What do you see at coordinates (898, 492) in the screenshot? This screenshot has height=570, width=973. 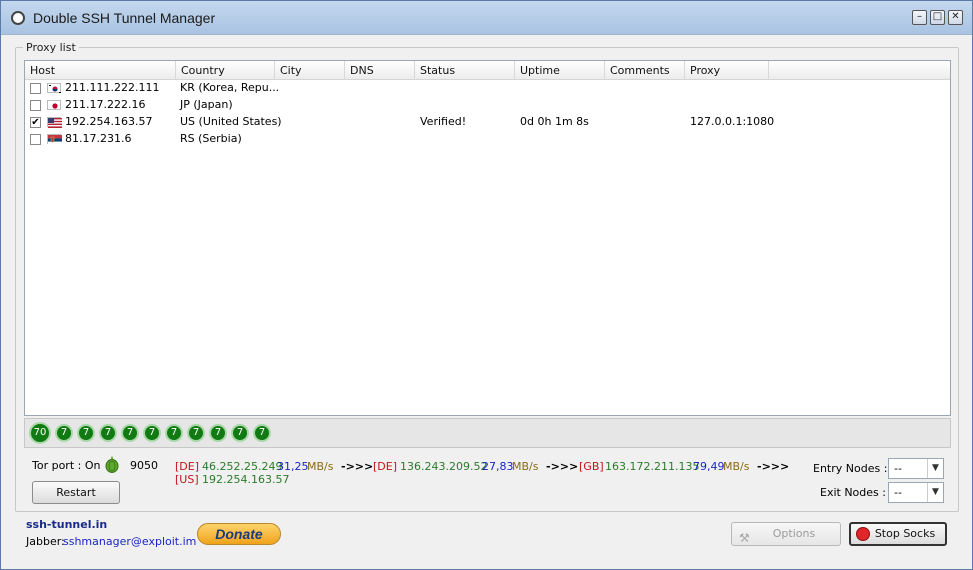 I see `exit-nodes-value: --` at bounding box center [898, 492].